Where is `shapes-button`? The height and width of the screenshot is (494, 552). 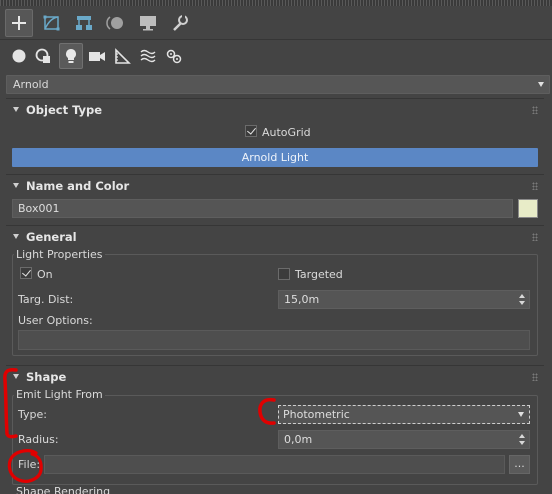 shapes-button is located at coordinates (44, 56).